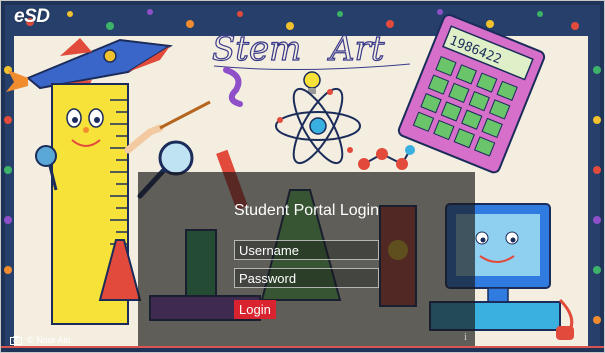  Describe the element at coordinates (256, 49) in the screenshot. I see `svg-text: Stem` at that location.